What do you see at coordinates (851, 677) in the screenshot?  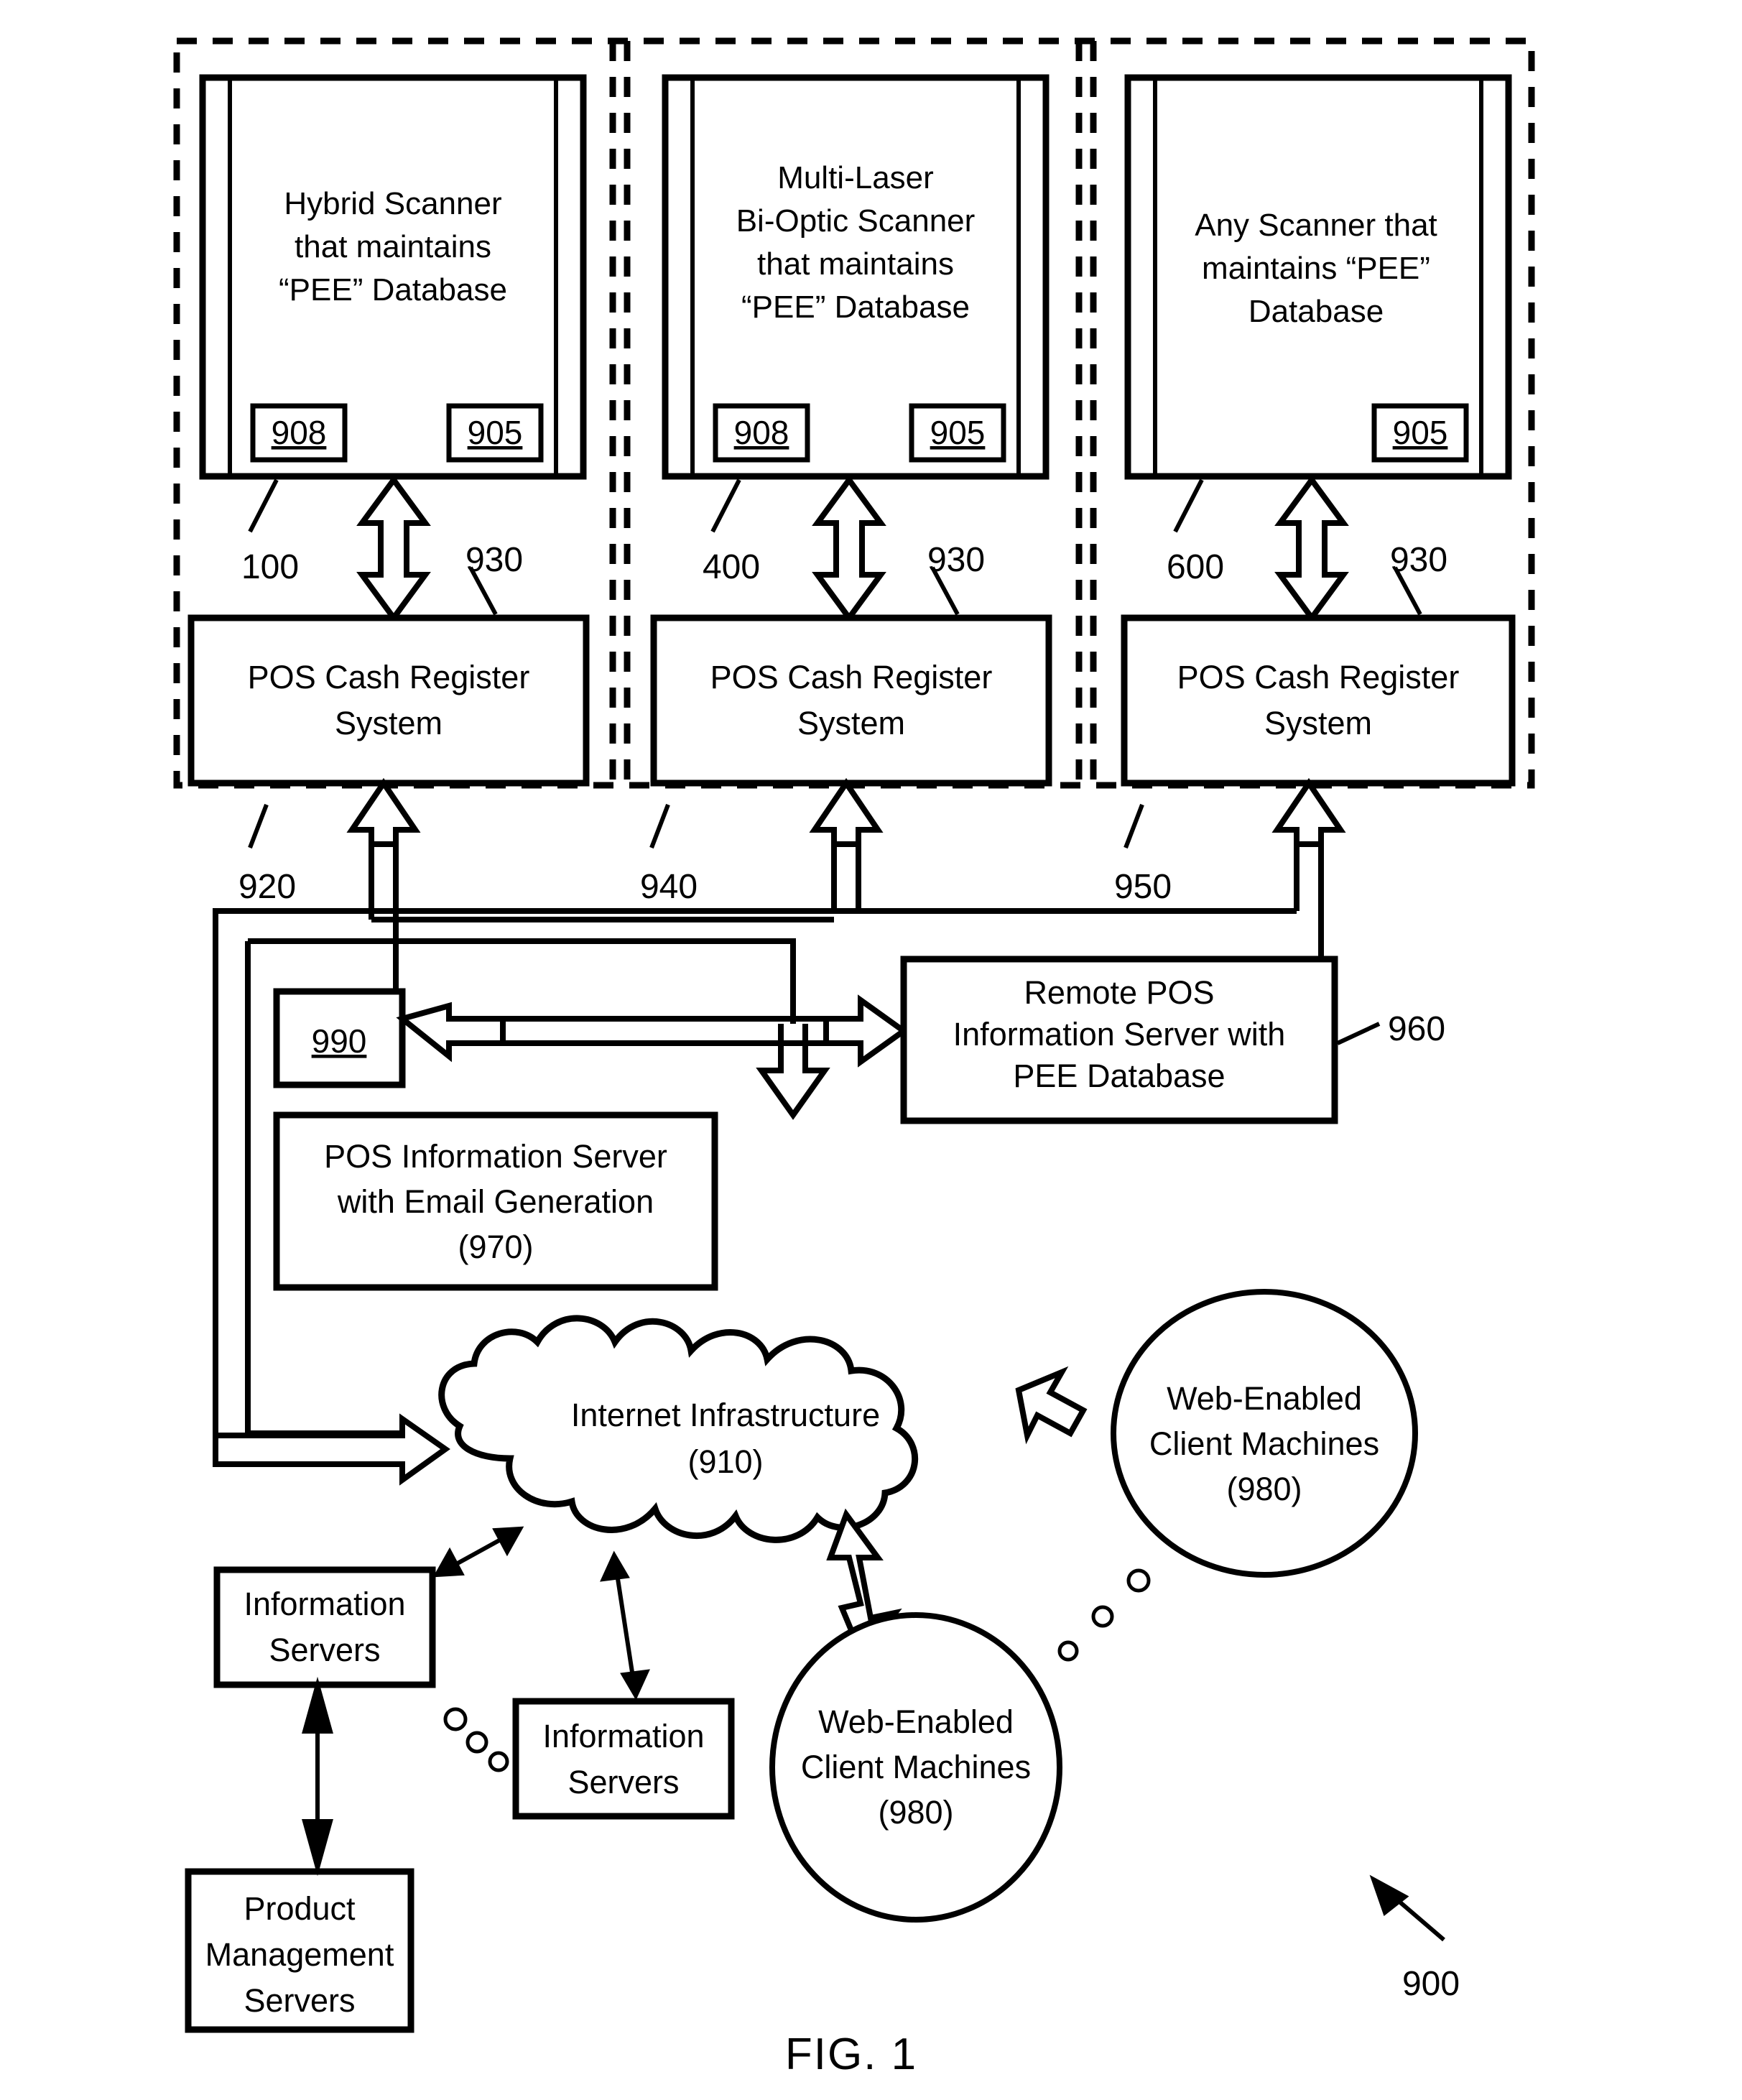 I see `pos-register-label-2-line1: POS Cash Register` at bounding box center [851, 677].